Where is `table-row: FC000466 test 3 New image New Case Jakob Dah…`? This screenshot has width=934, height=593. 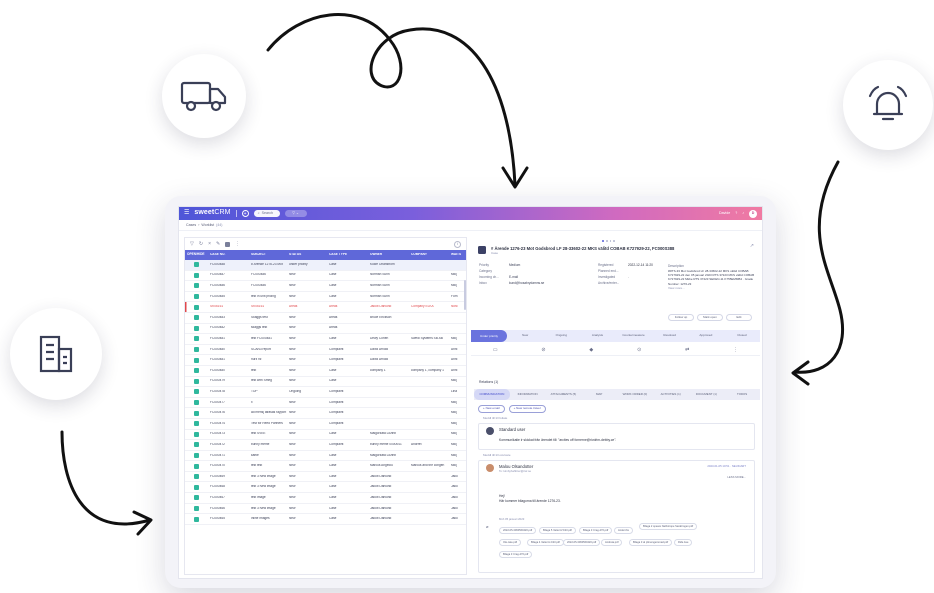
table-row: FC000466 test 3 New image New Case Jakob Dah… is located at coordinates (325, 509).